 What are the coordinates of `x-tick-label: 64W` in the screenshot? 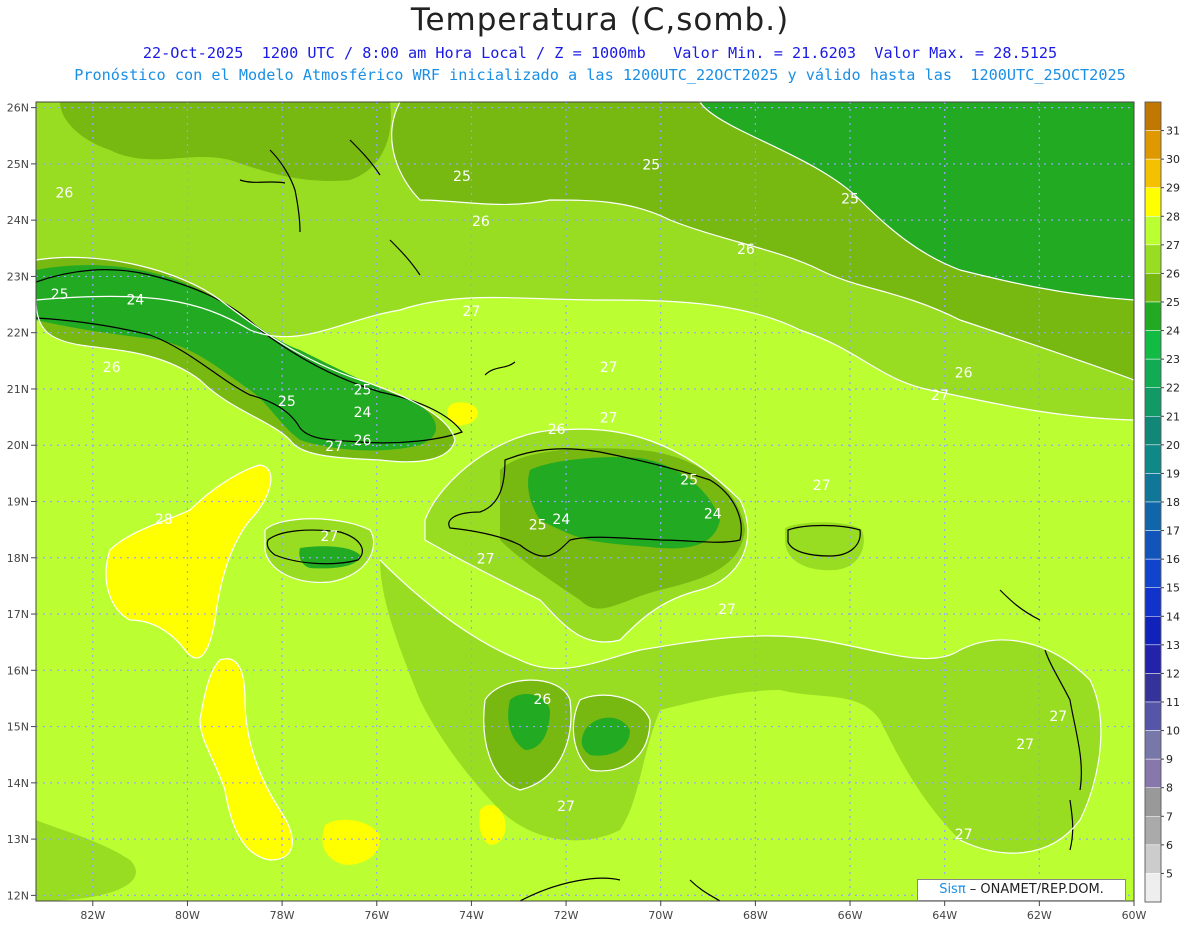 It's located at (944, 915).